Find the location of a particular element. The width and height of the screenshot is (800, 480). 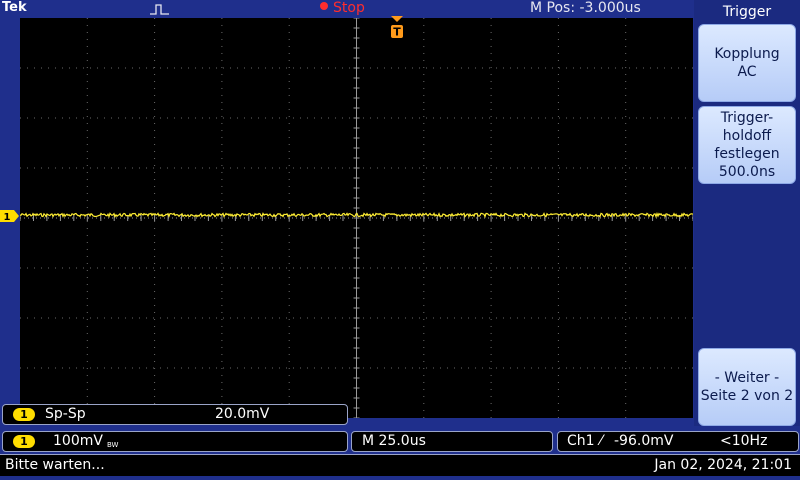

holdoff-label-line3: festlegen is located at coordinates (747, 154).